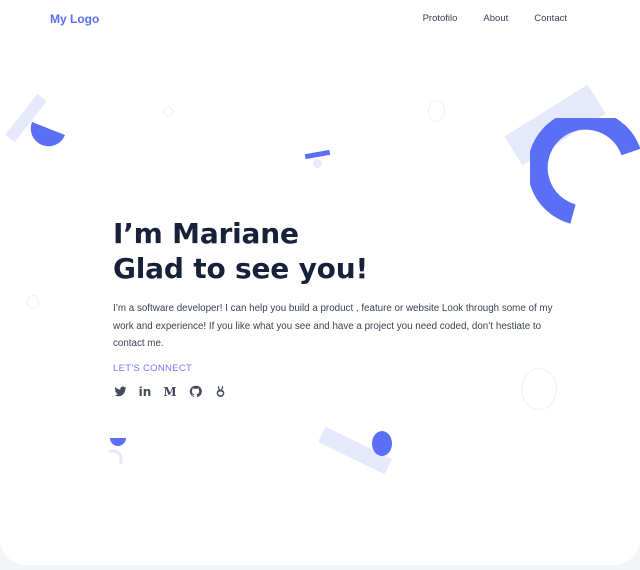  What do you see at coordinates (195, 392) in the screenshot?
I see `github-icon` at bounding box center [195, 392].